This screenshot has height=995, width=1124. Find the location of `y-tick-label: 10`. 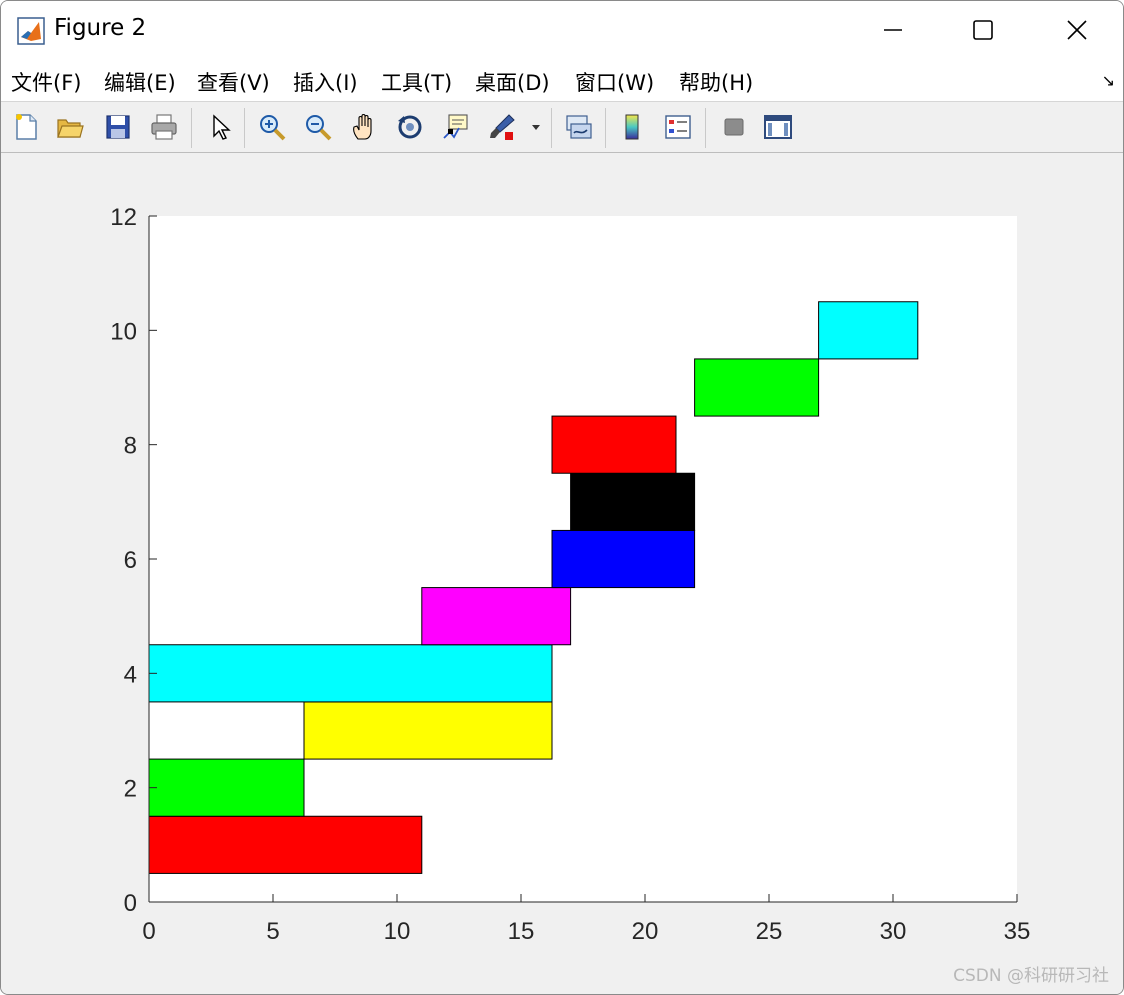

y-tick-label: 10 is located at coordinates (123, 331).